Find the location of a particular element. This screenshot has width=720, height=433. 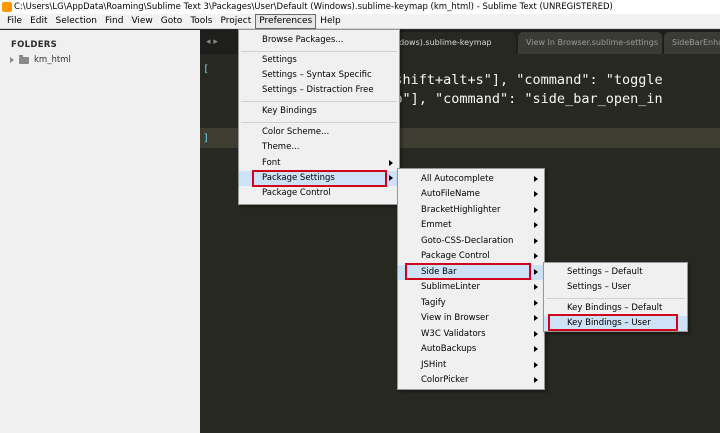

menu-item-sublimelinter: SublimeLinter is located at coordinates (471, 287).